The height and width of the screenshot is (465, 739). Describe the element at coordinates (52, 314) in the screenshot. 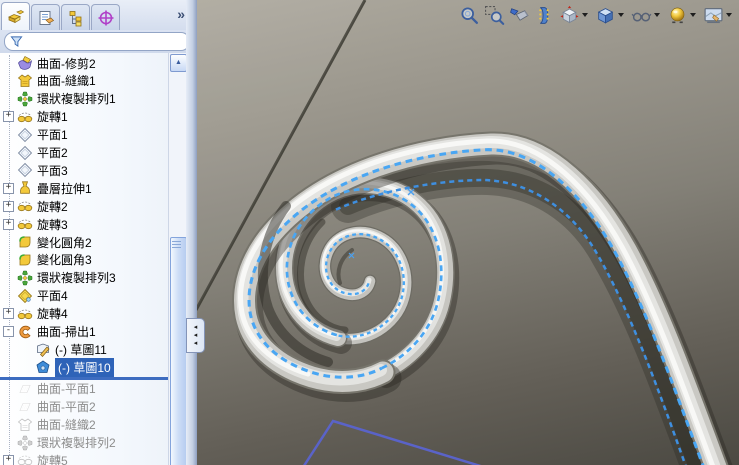

I see `tree-item-label: 旋轉4` at that location.